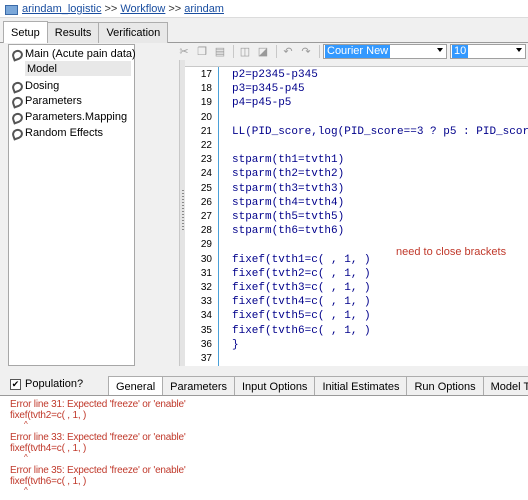 The image size is (528, 500). I want to click on tree-item-label: Parameters, so click(53, 100).